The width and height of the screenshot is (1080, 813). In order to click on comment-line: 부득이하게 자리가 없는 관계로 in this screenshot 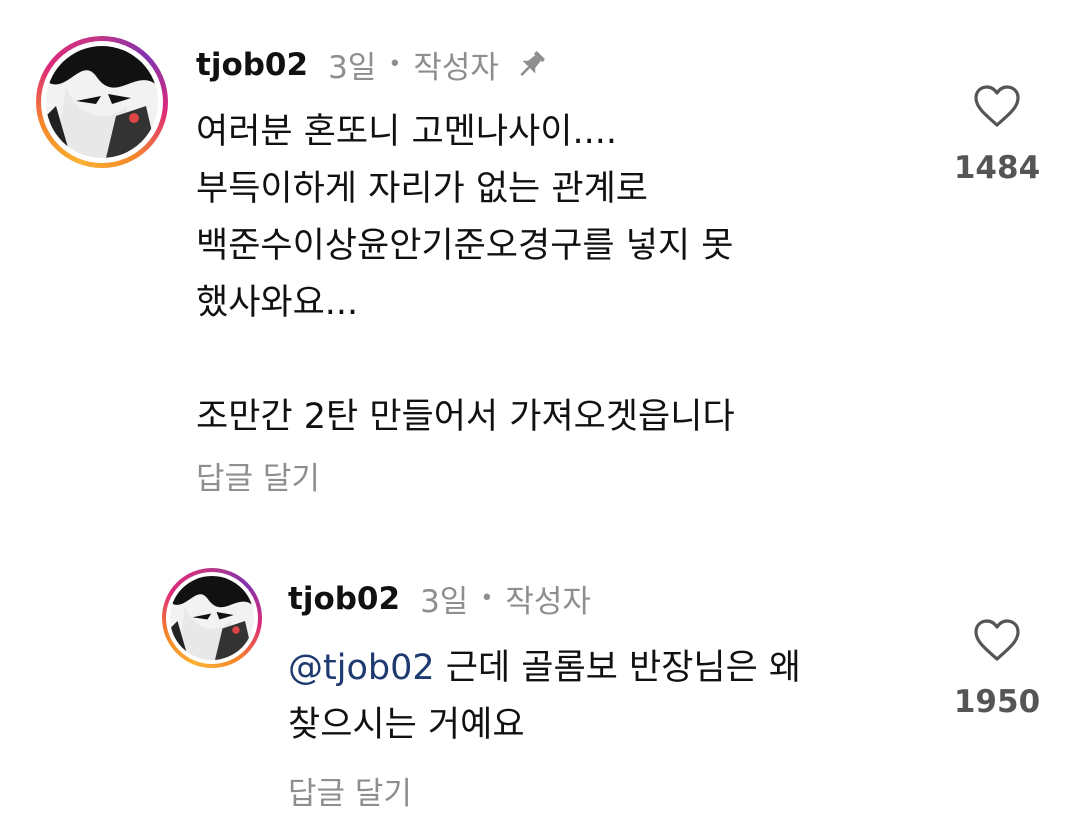, I will do `click(422, 189)`.